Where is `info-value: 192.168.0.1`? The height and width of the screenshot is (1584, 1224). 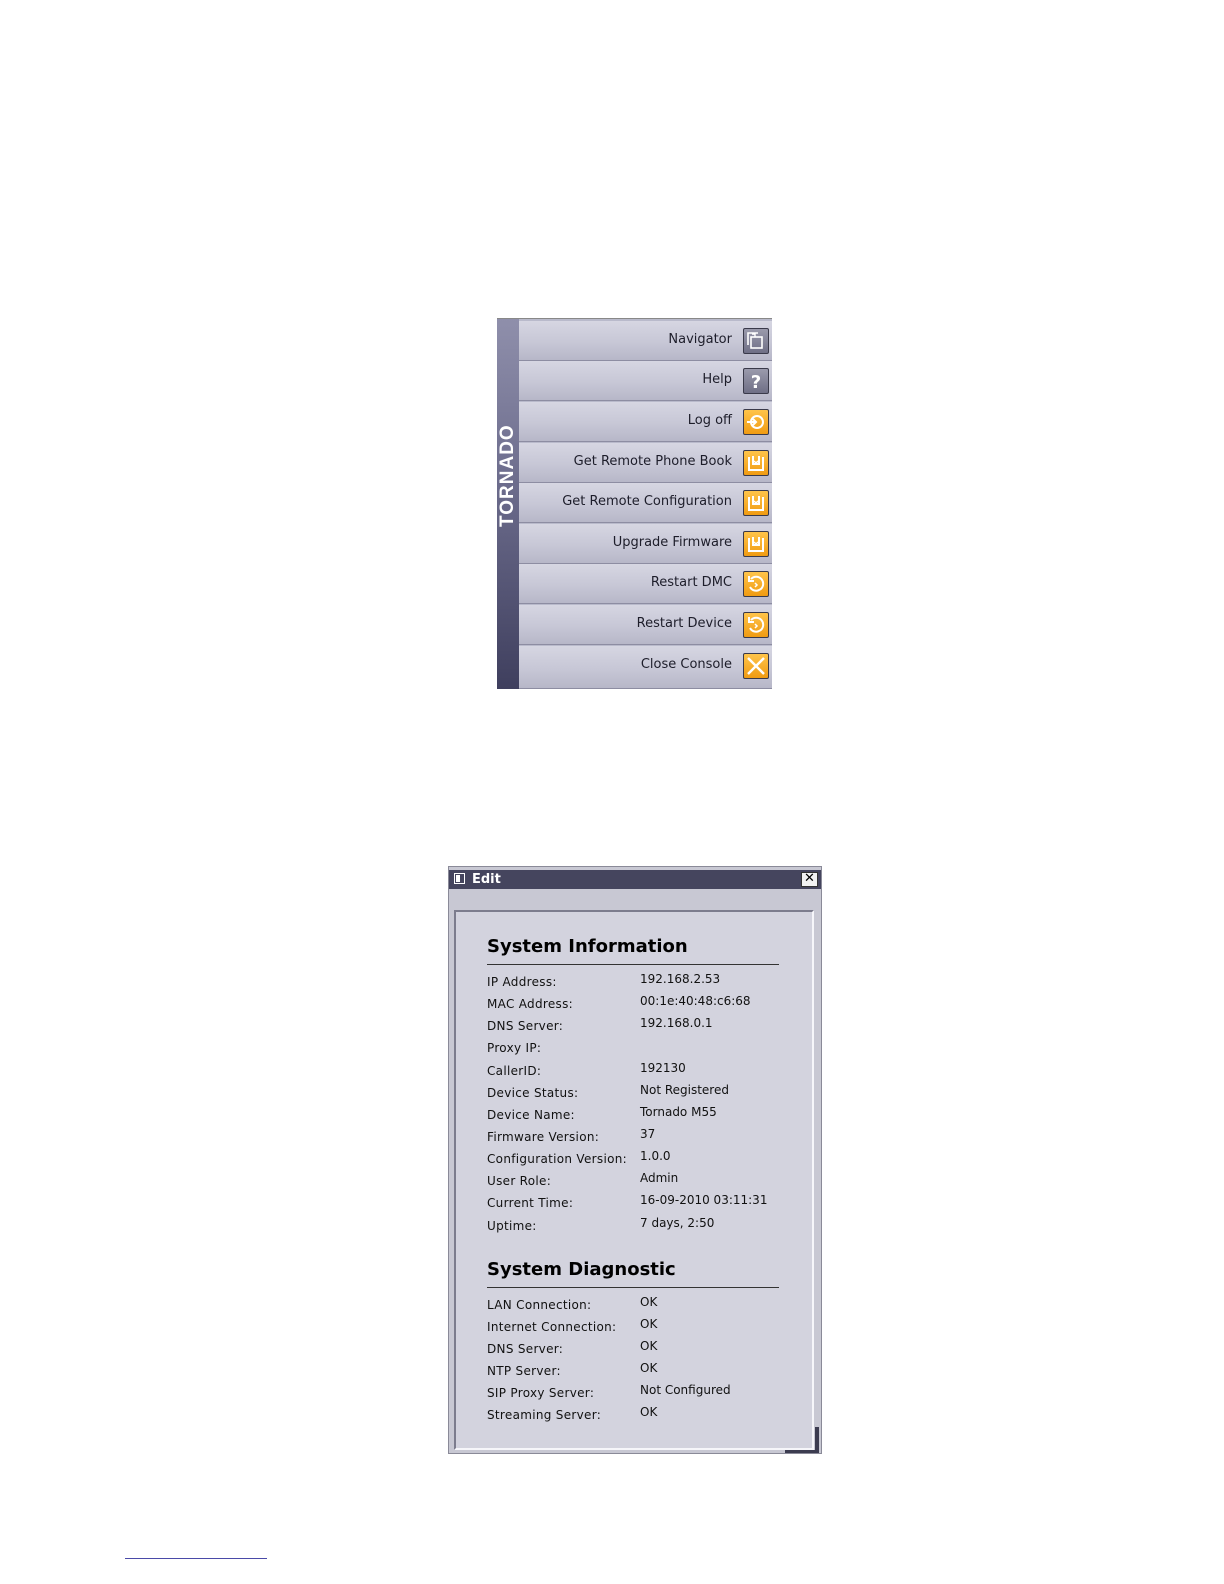 info-value: 192.168.0.1 is located at coordinates (676, 1023).